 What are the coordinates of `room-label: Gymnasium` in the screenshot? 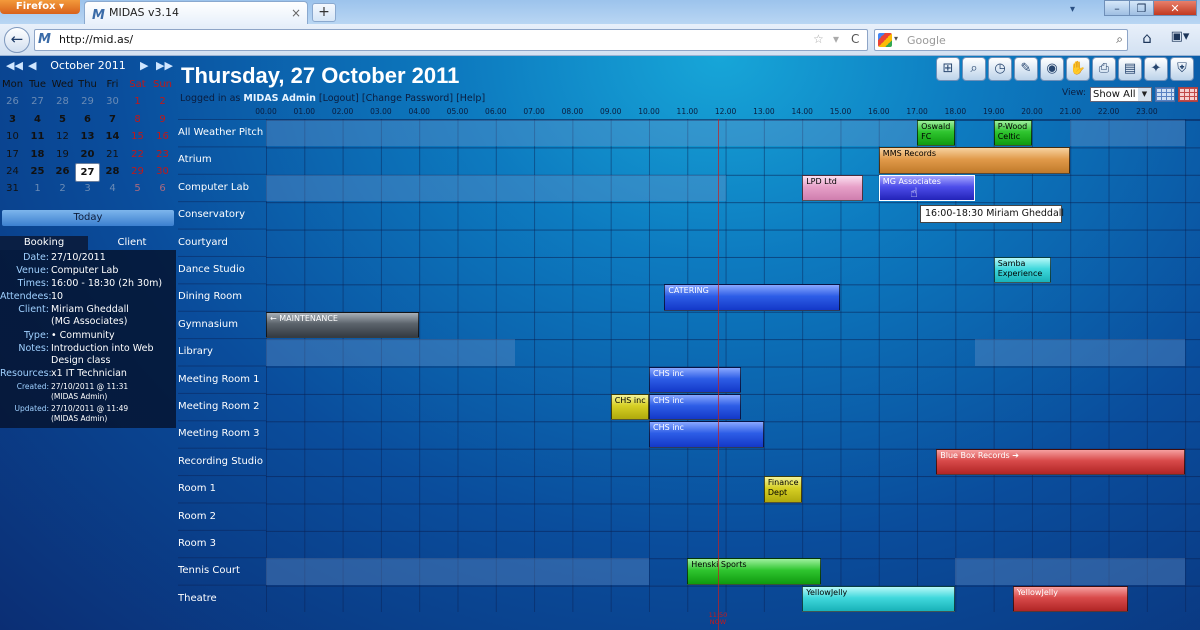 It's located at (208, 324).